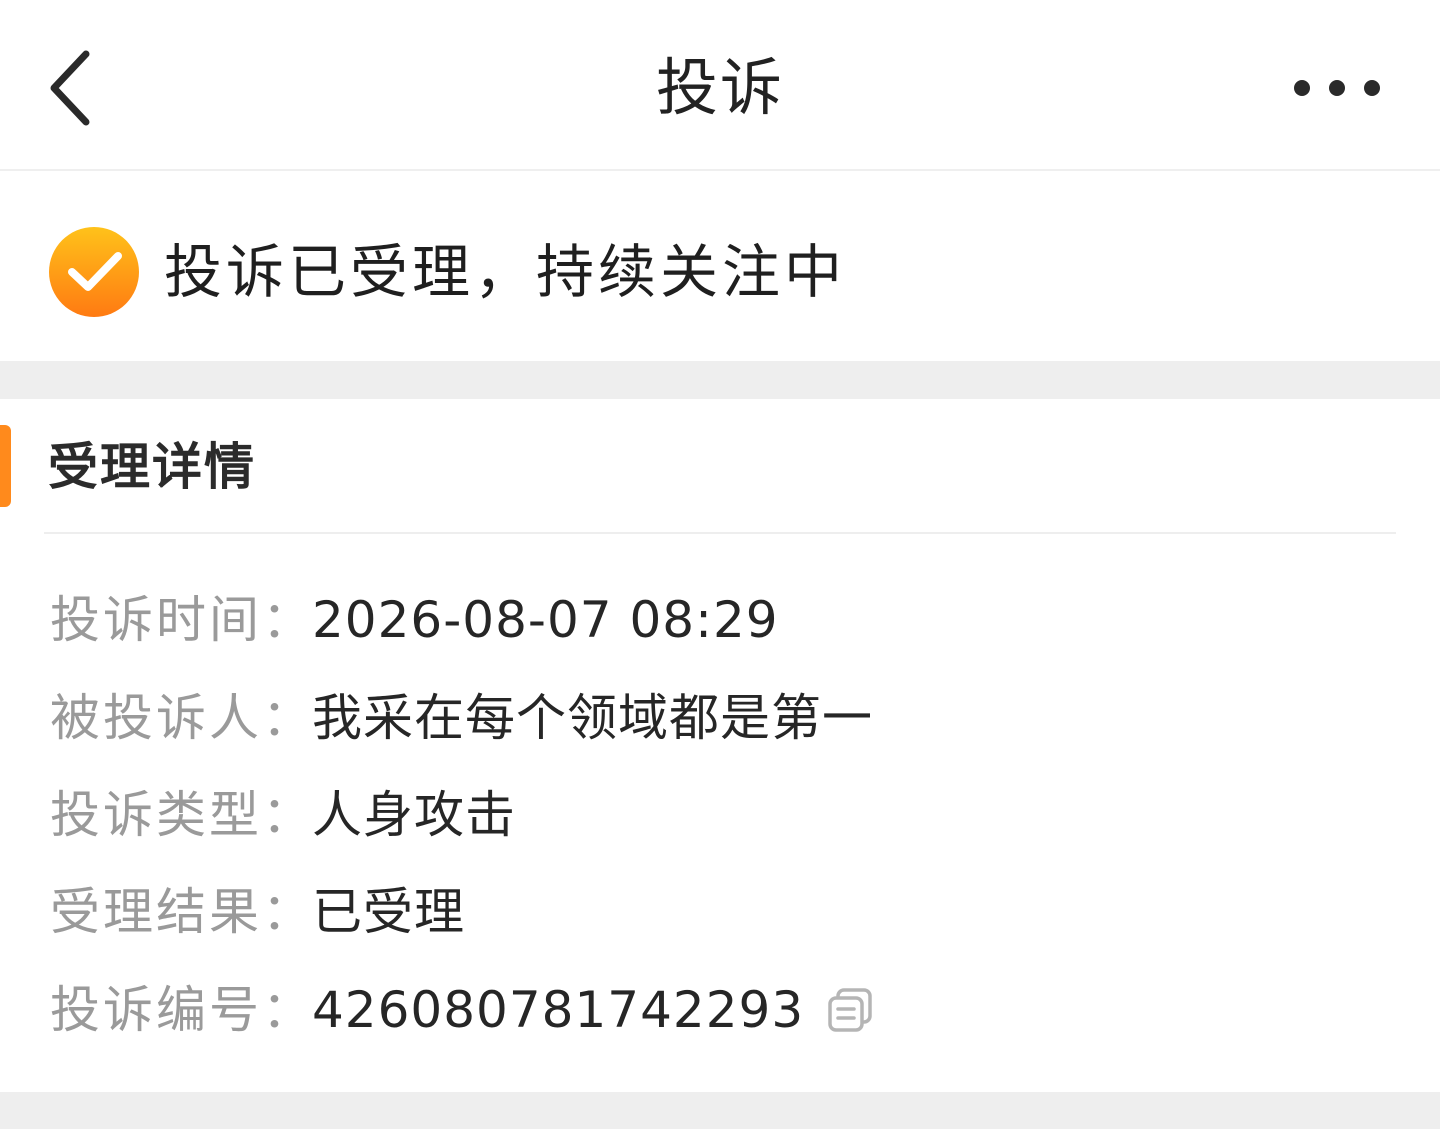 The width and height of the screenshot is (1440, 1129). What do you see at coordinates (94, 272) in the screenshot?
I see `check-circle-icon` at bounding box center [94, 272].